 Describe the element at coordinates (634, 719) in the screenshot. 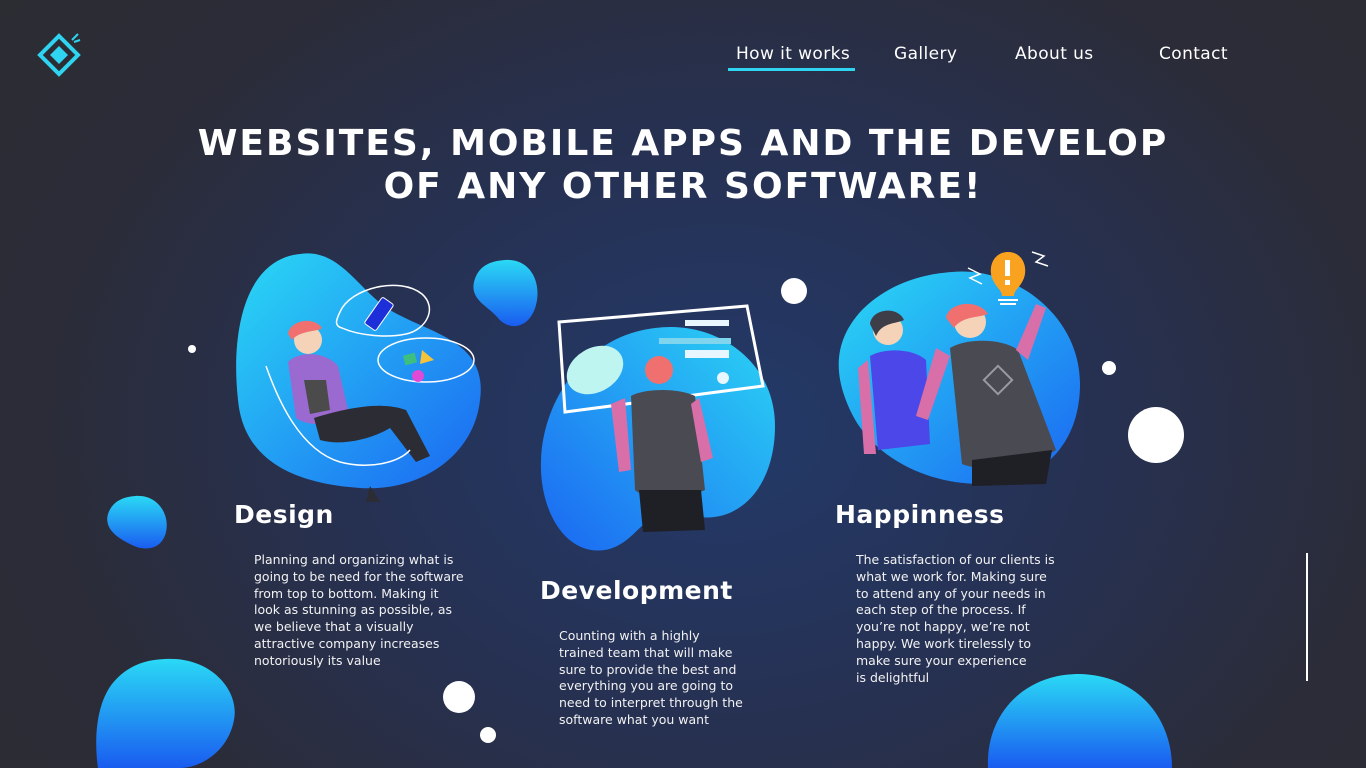

I see `text-line: software what you want` at that location.